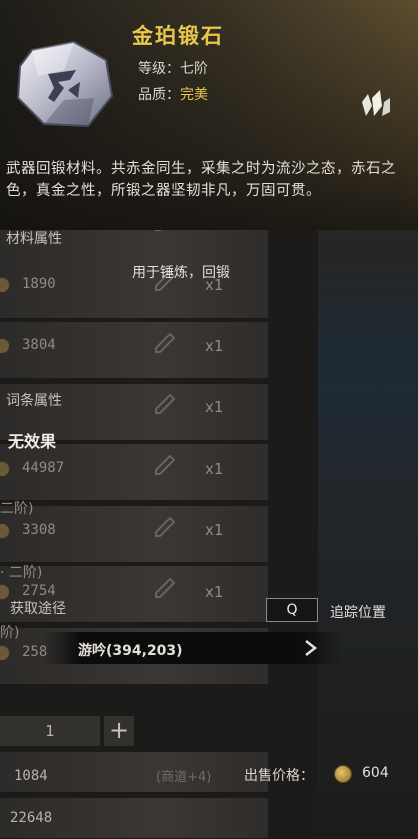  Describe the element at coordinates (39, 530) in the screenshot. I see `list-price: 3308` at that location.